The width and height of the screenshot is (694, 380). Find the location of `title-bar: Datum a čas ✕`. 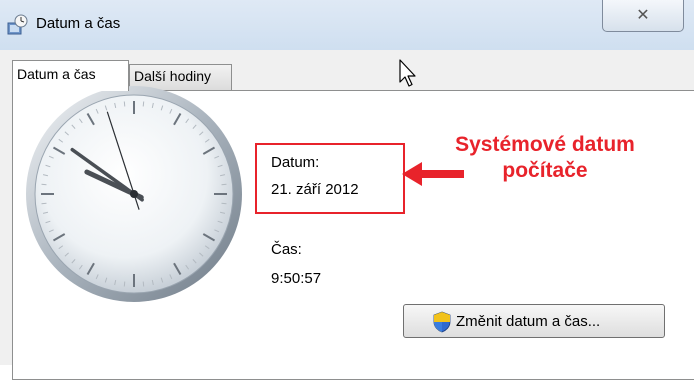

title-bar: Datum a čas ✕ is located at coordinates (347, 25).